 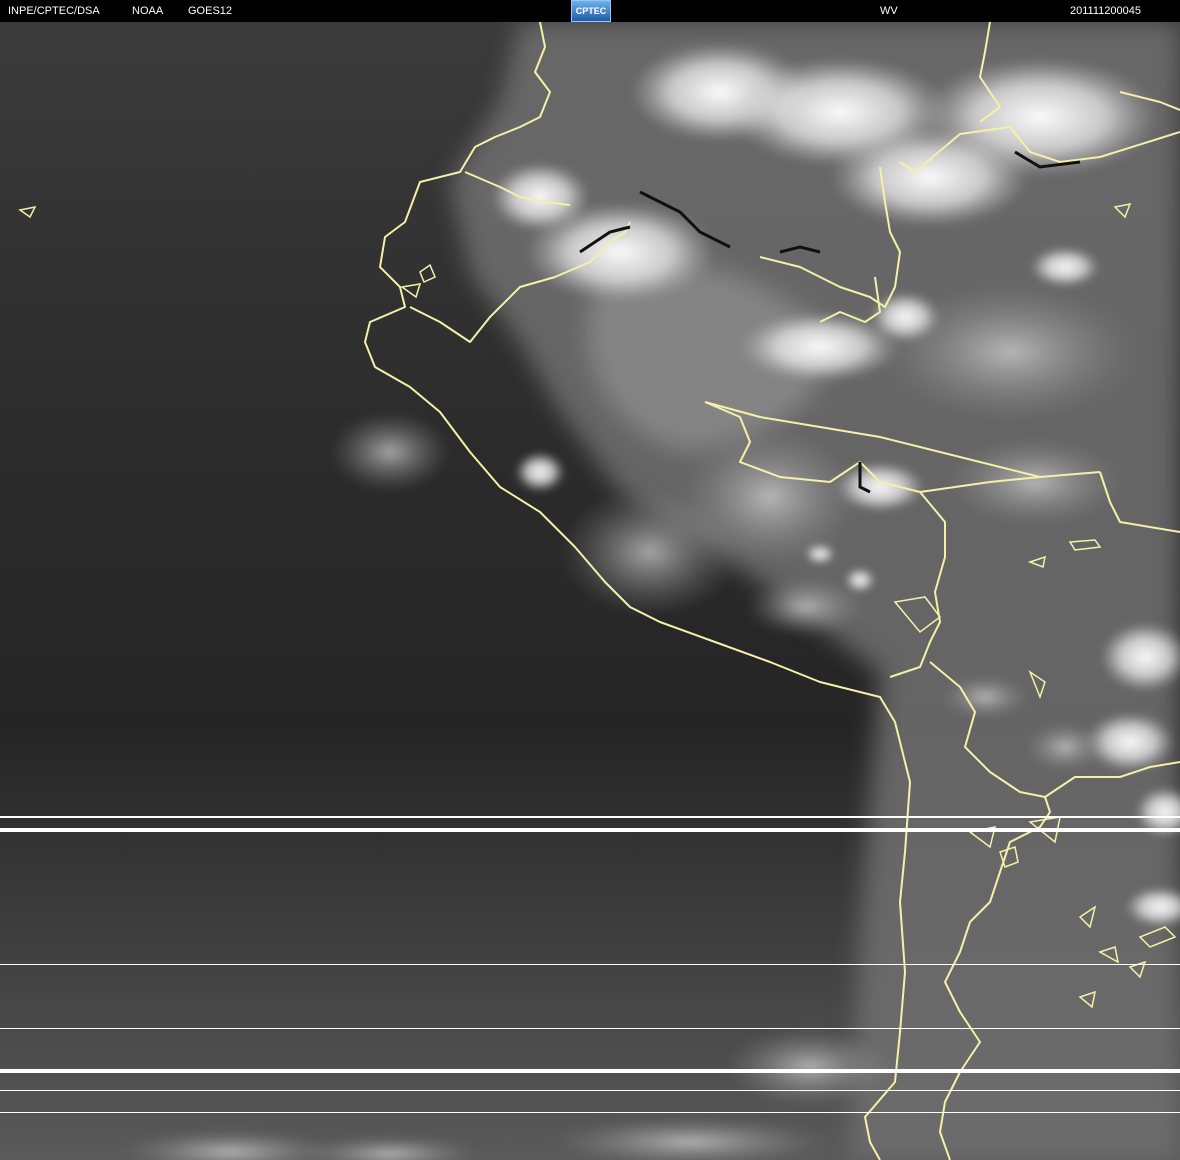 I want to click on agency-label: INPE/CPTEC/DSA, so click(x=54, y=11).